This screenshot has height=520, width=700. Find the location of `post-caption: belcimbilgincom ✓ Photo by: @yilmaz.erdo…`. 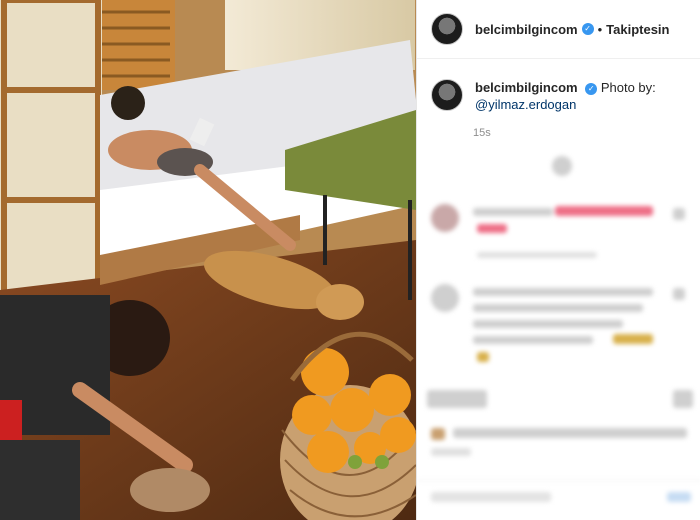

post-caption: belcimbilgincom ✓ Photo by: @yilmaz.erdo… is located at coordinates (558, 86).